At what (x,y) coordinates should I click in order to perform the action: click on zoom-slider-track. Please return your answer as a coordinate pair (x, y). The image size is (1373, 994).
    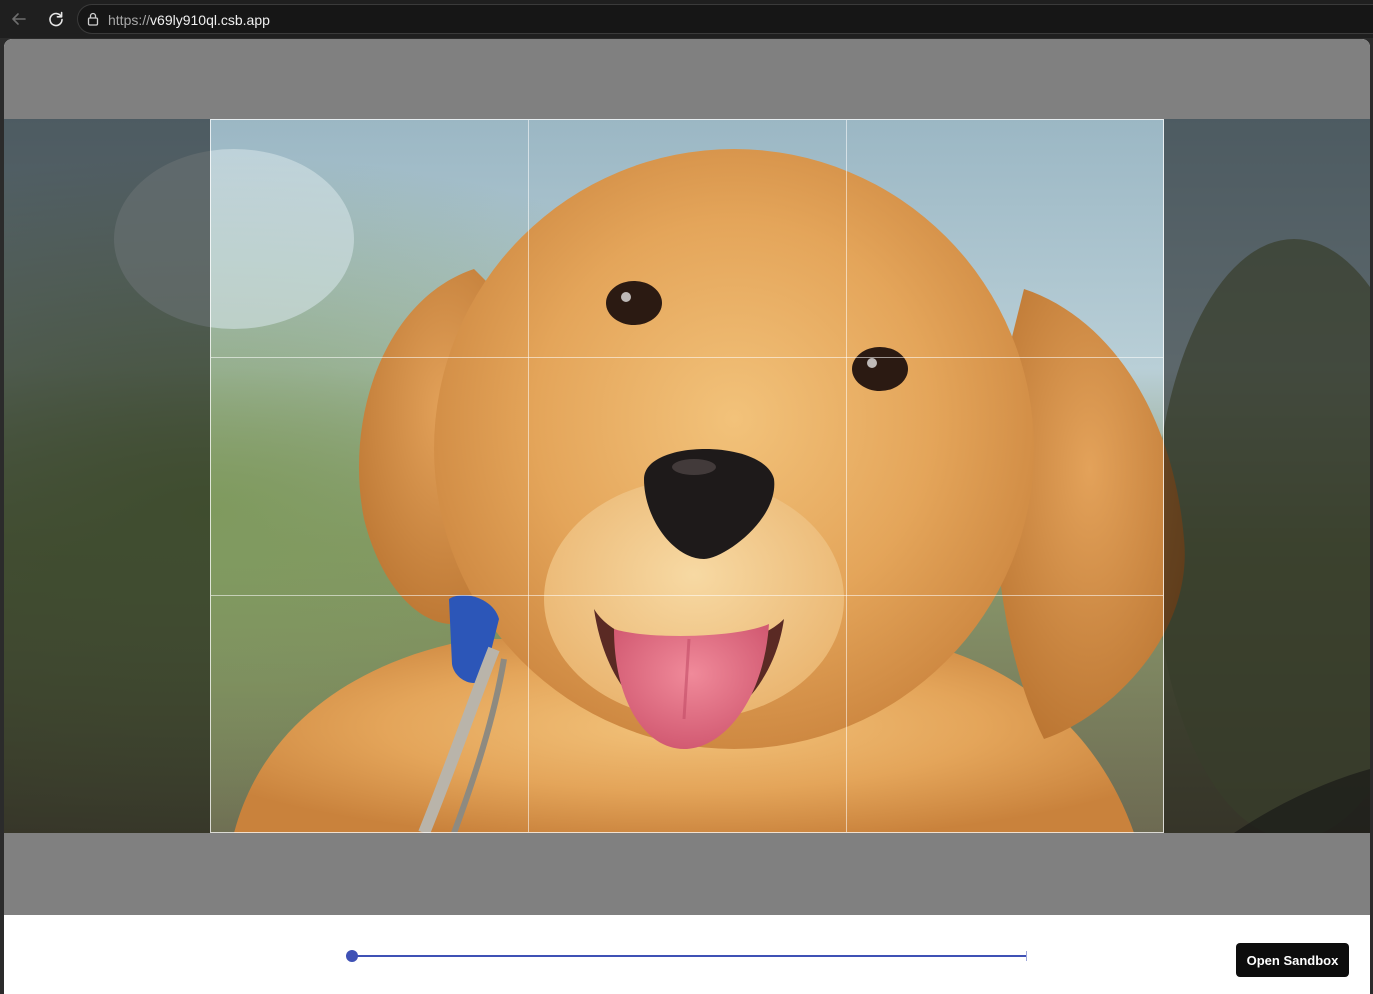
    Looking at the image, I should click on (689, 956).